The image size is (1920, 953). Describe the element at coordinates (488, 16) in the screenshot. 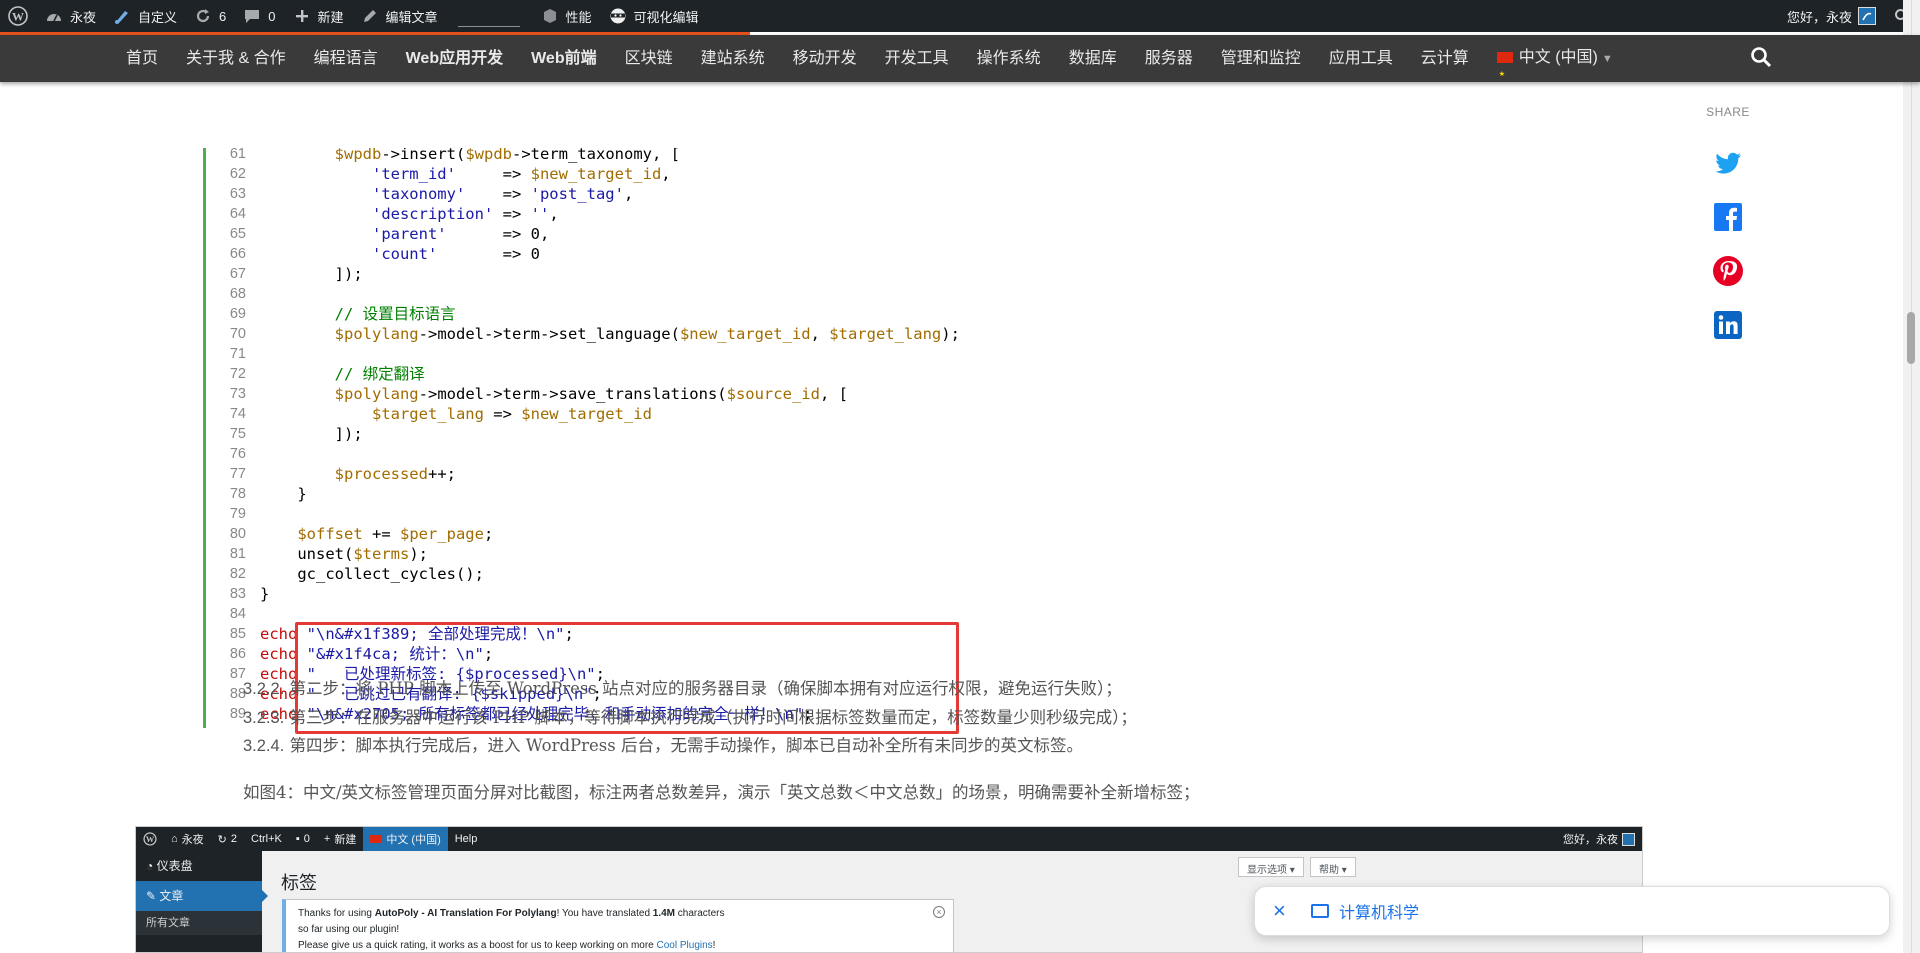

I see `admin-bar-search-field` at that location.